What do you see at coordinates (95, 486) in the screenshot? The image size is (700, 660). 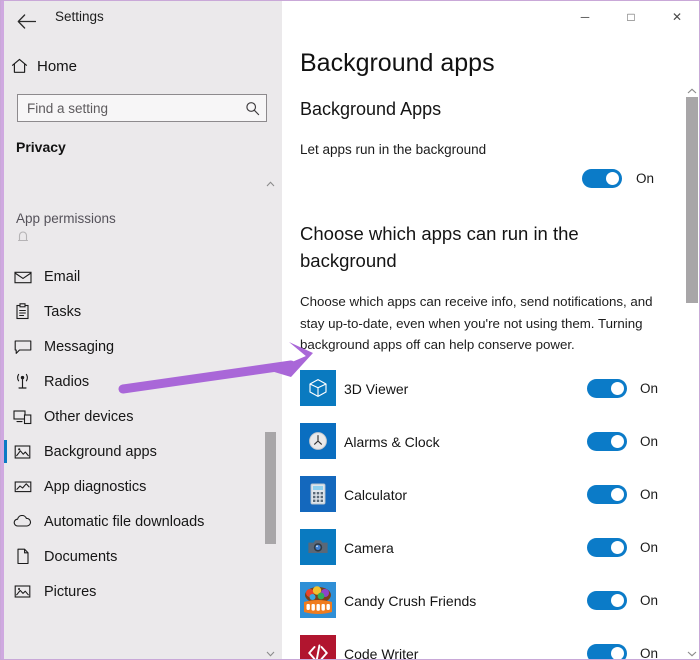 I see `sidebar-item-label: App diagnostics` at bounding box center [95, 486].